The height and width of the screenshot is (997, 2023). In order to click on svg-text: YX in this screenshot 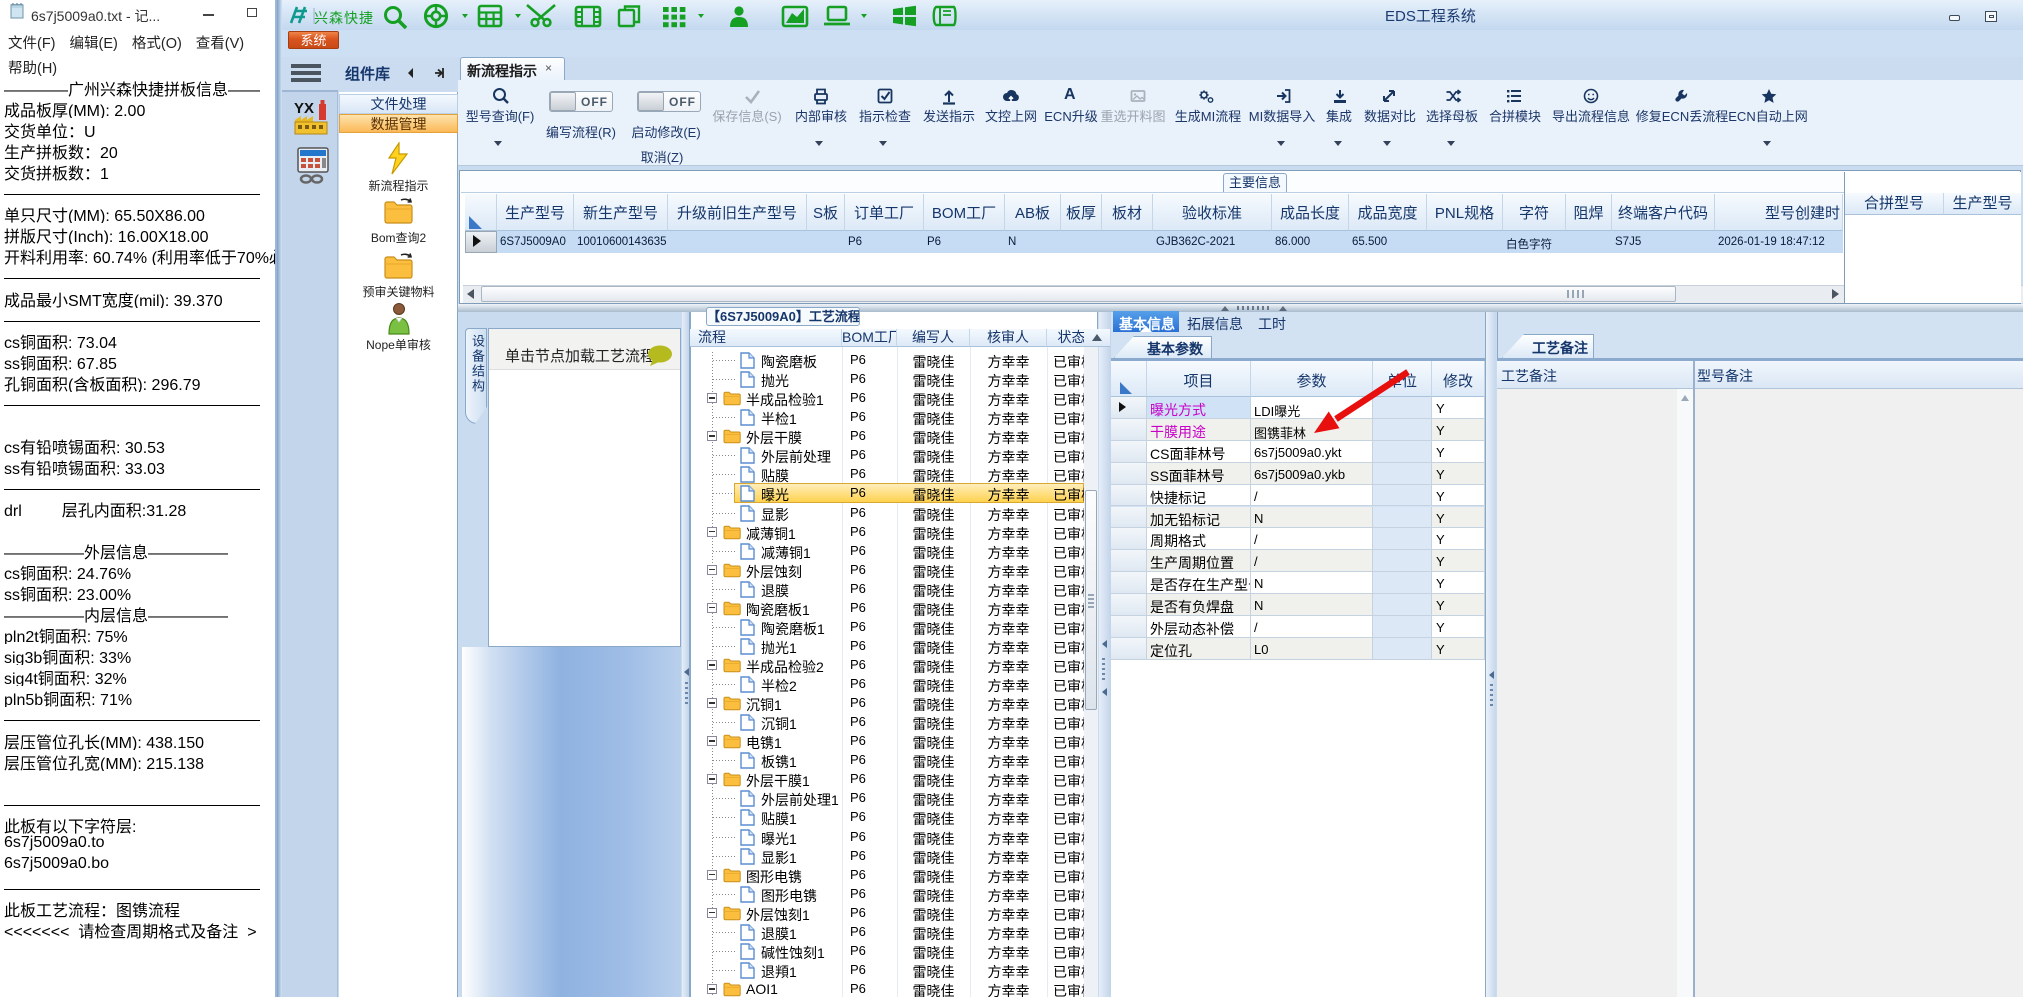, I will do `click(304, 108)`.